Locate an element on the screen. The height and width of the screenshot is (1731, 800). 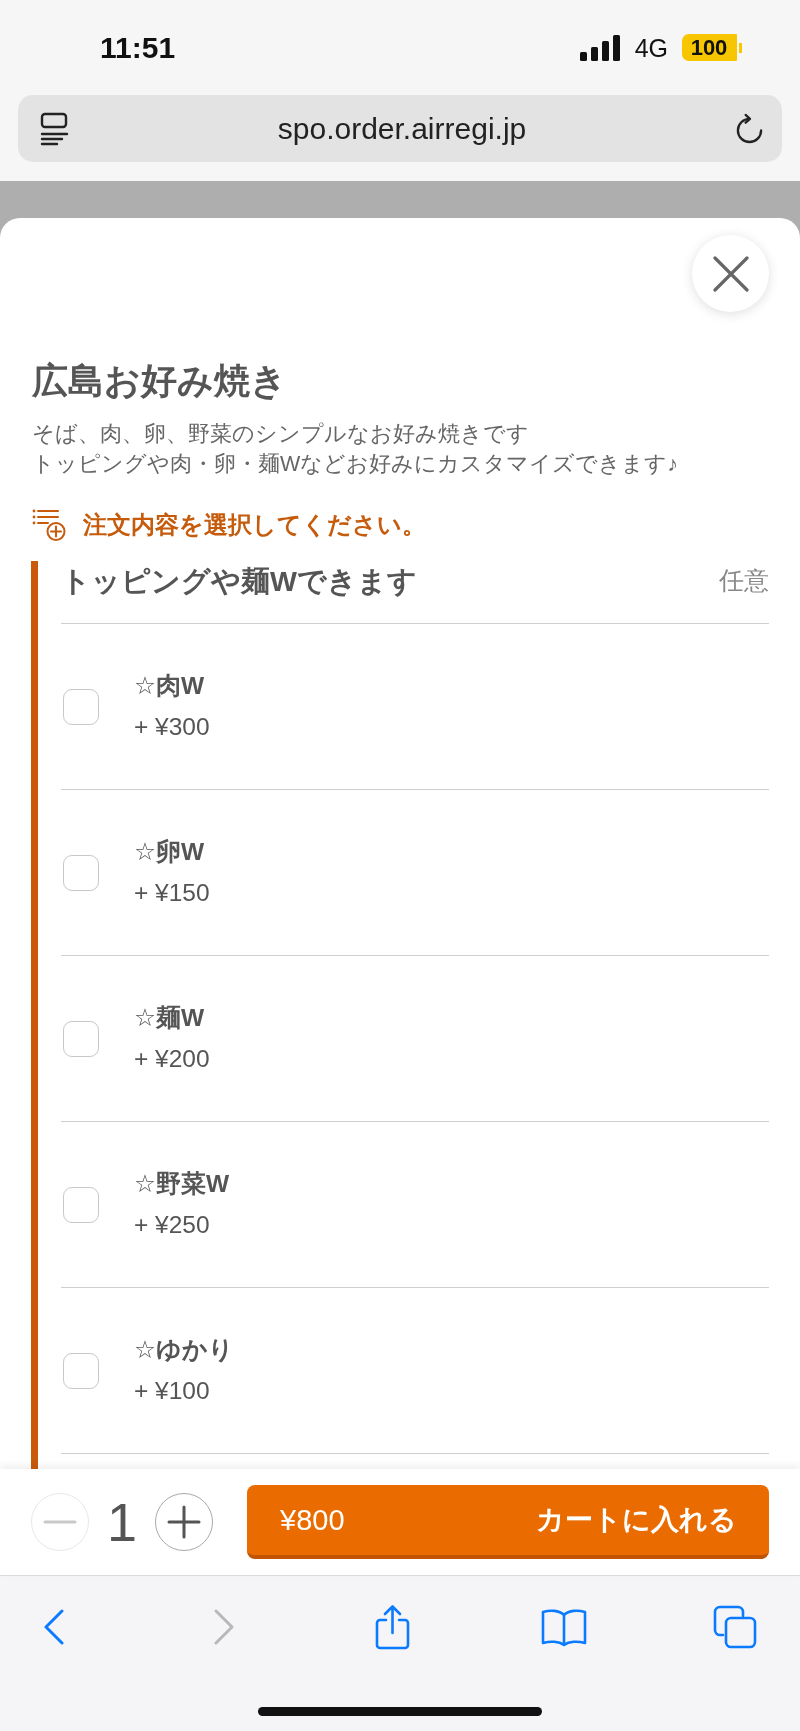
option-name: ☆ゆかり is located at coordinates (184, 1350).